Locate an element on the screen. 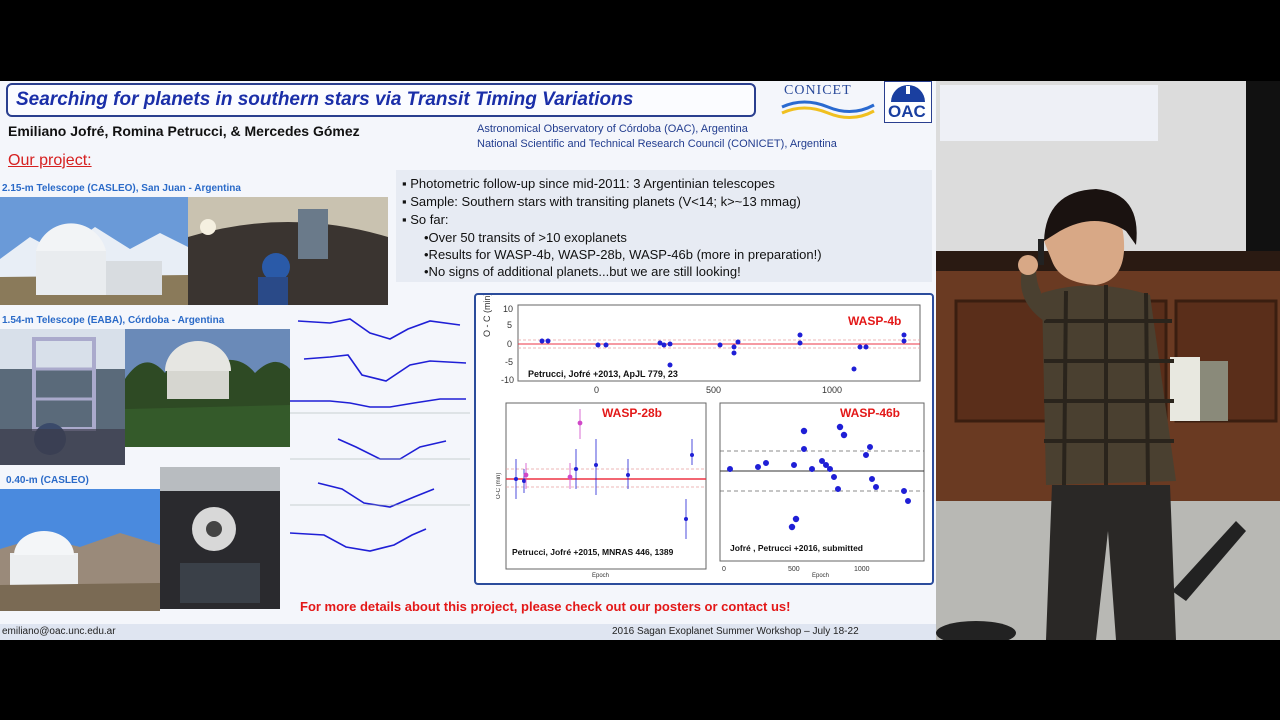  wasp46-xtick-2: 500 is located at coordinates (794, 569).